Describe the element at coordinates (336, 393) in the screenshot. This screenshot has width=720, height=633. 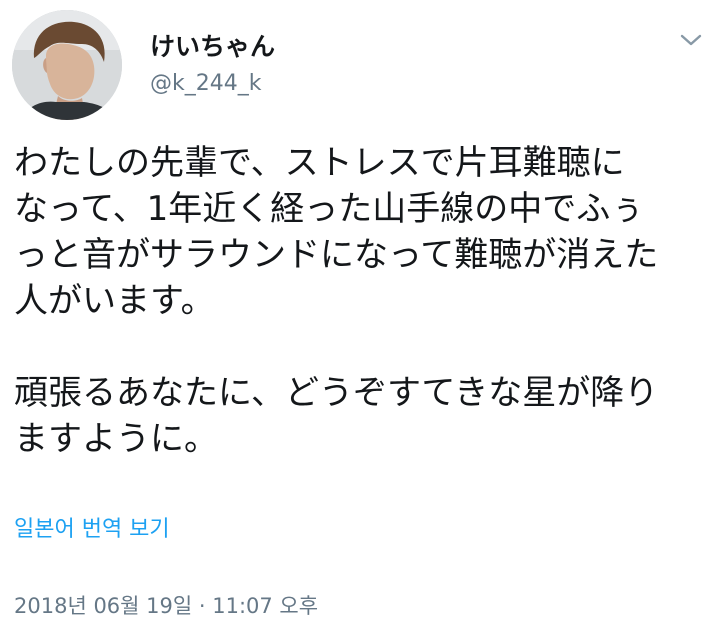
I see `tweet-text-line: 頑張るあなたに、どうぞすてきな星が降り` at that location.